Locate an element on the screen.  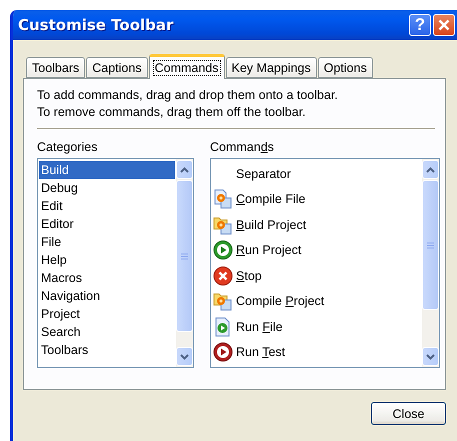
command-item: Run Project is located at coordinates (269, 250).